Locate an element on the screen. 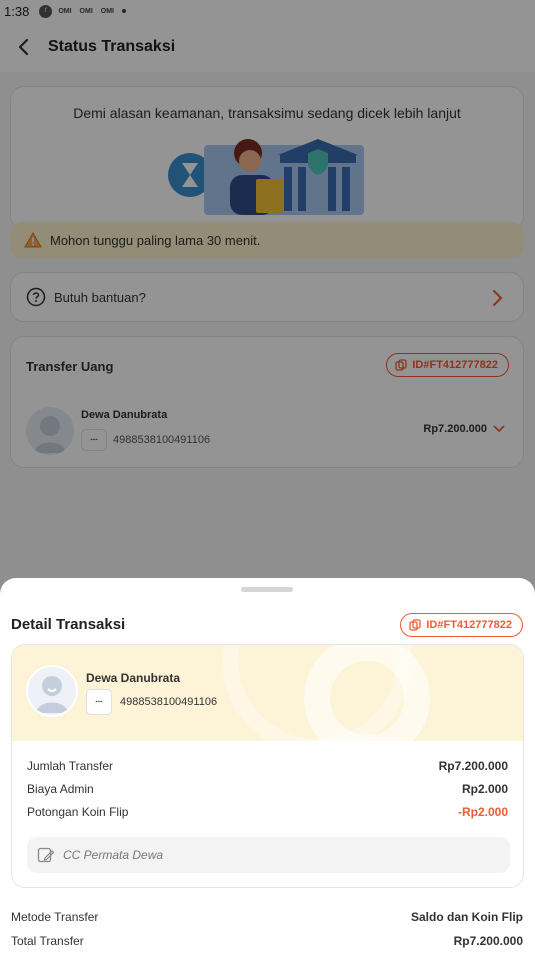 Image resolution: width=535 pixels, height=964 pixels. detail-row-value: -Rp2.000 is located at coordinates (482, 812).